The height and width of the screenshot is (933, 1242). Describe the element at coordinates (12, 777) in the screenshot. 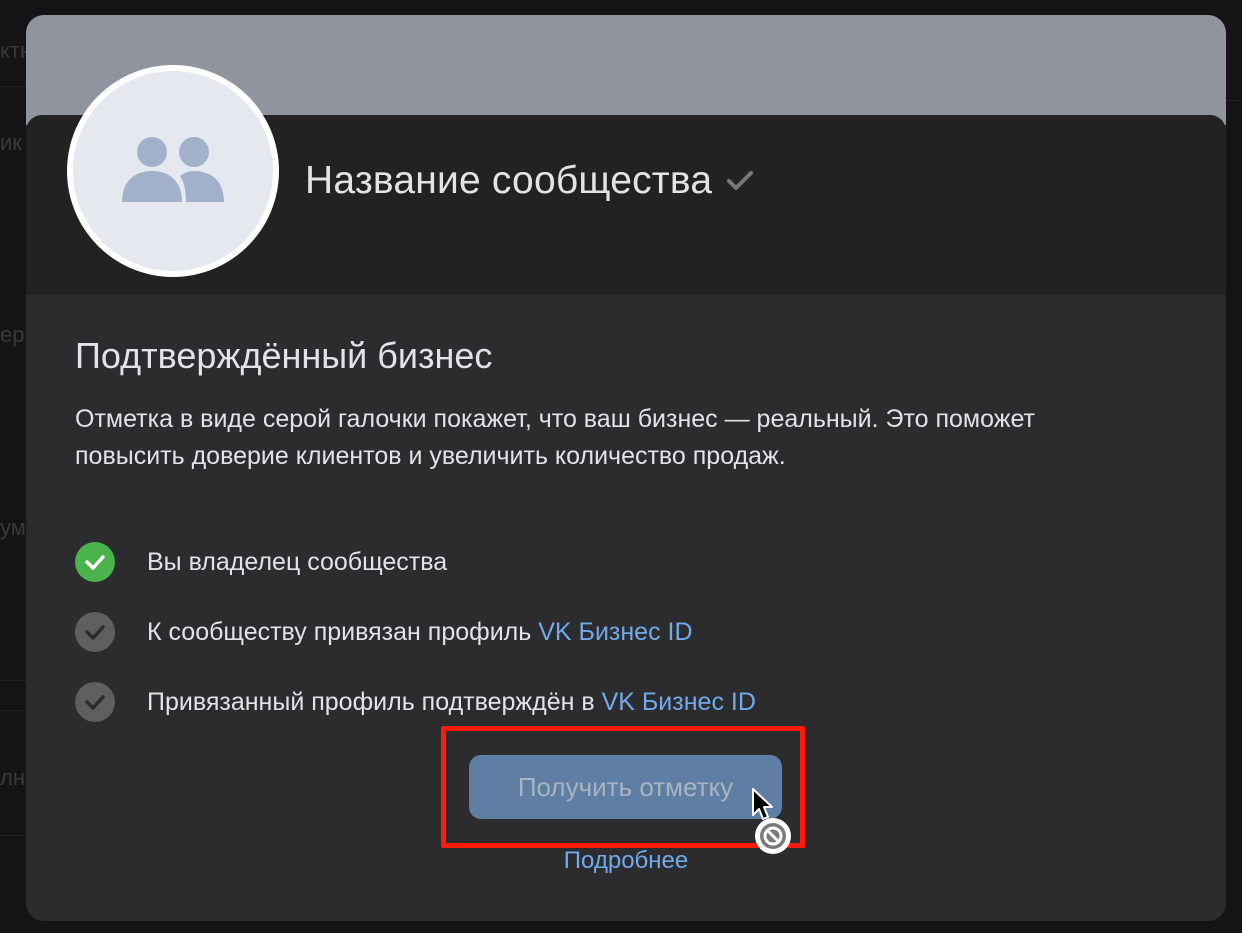

I see `background-text: лн` at that location.